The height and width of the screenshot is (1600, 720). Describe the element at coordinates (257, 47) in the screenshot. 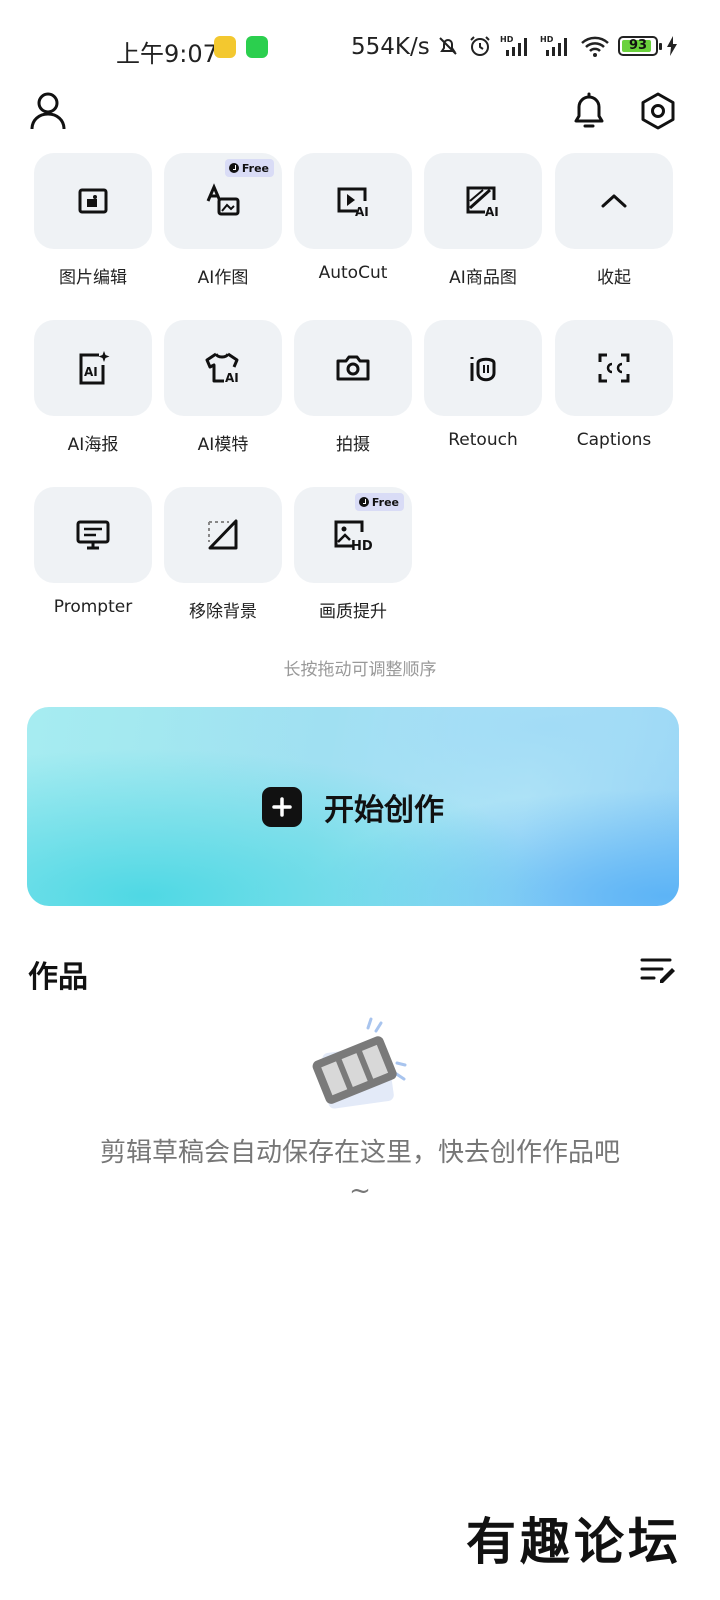

I see `wechat-icon` at that location.